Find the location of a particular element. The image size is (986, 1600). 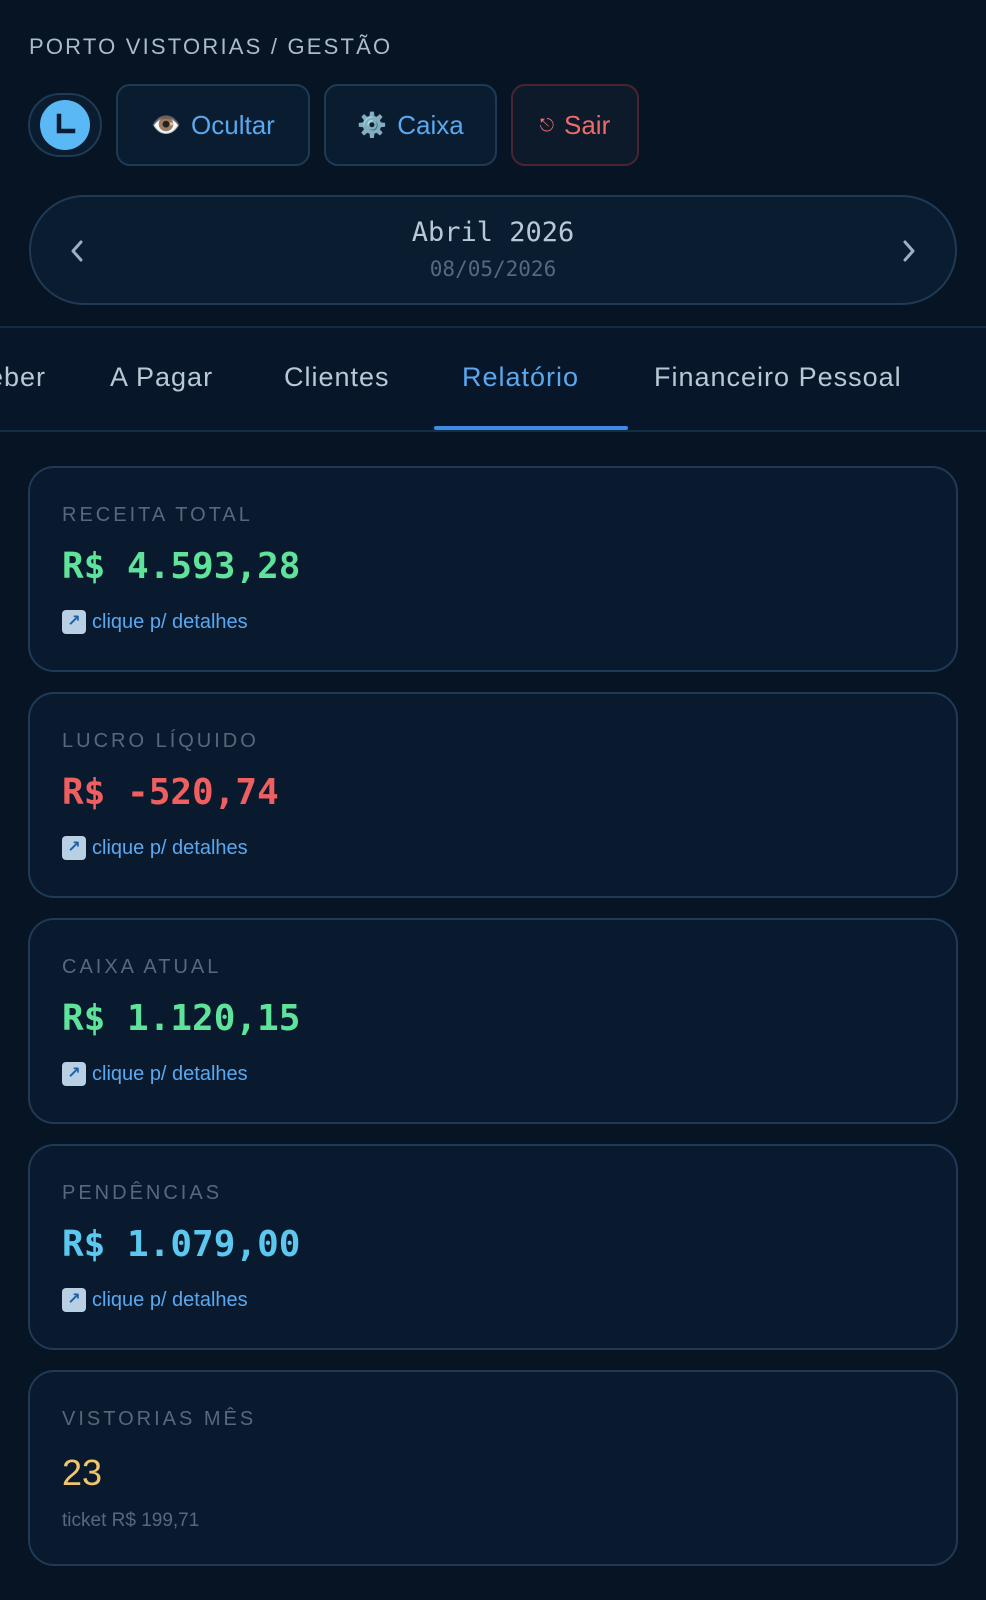

card-label: PENDÊNCIAS is located at coordinates (142, 1193).